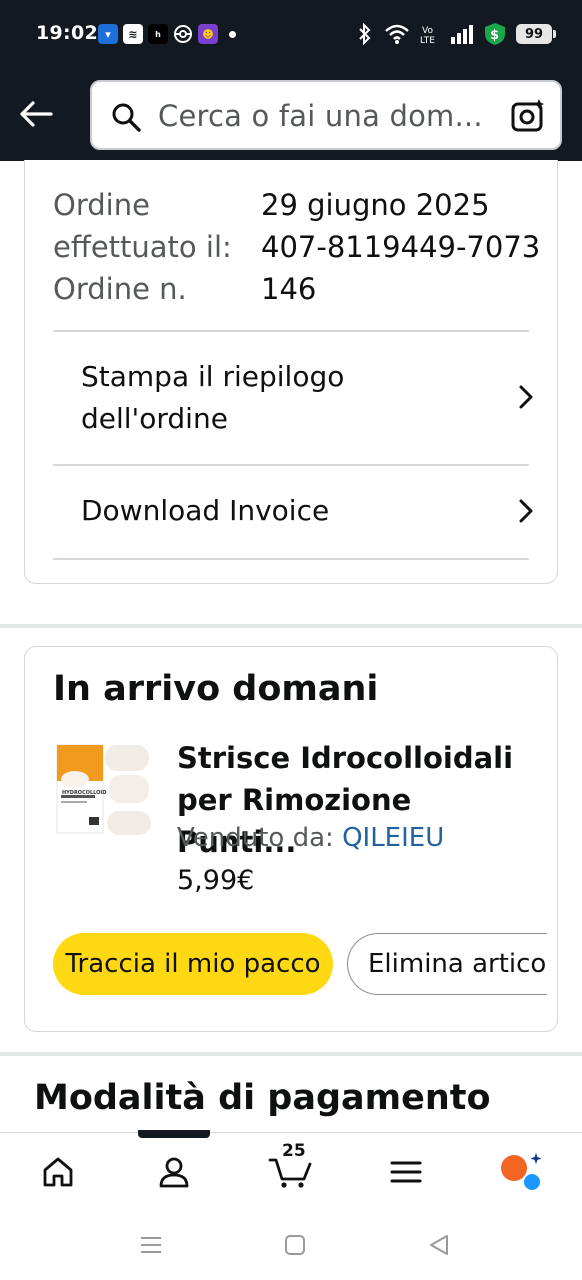  Describe the element at coordinates (291, 34) in the screenshot. I see `status-bar: 19:02 ▾ ≋ h ☻ Vo LTE $ 99` at that location.